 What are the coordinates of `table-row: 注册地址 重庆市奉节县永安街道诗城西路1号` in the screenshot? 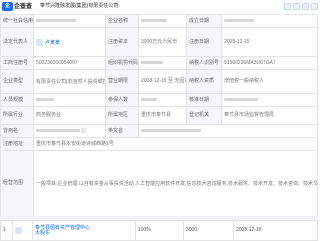 It's located at (159, 144).